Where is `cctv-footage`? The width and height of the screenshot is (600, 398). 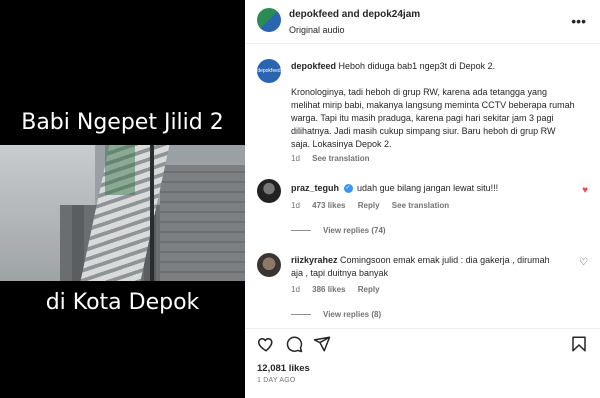
cctv-footage is located at coordinates (122, 213).